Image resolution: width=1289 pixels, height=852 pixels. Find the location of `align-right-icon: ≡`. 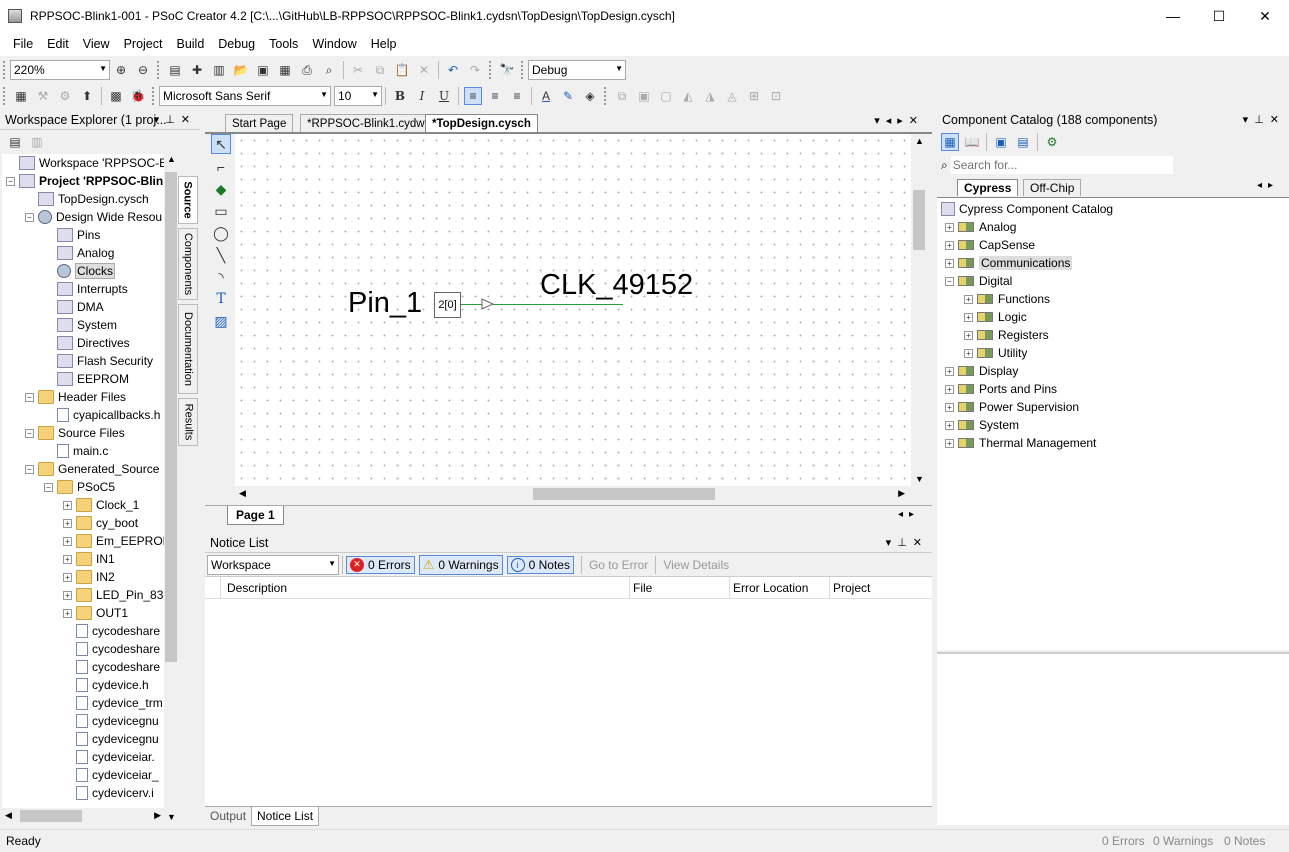

align-right-icon: ≡ is located at coordinates (517, 96).